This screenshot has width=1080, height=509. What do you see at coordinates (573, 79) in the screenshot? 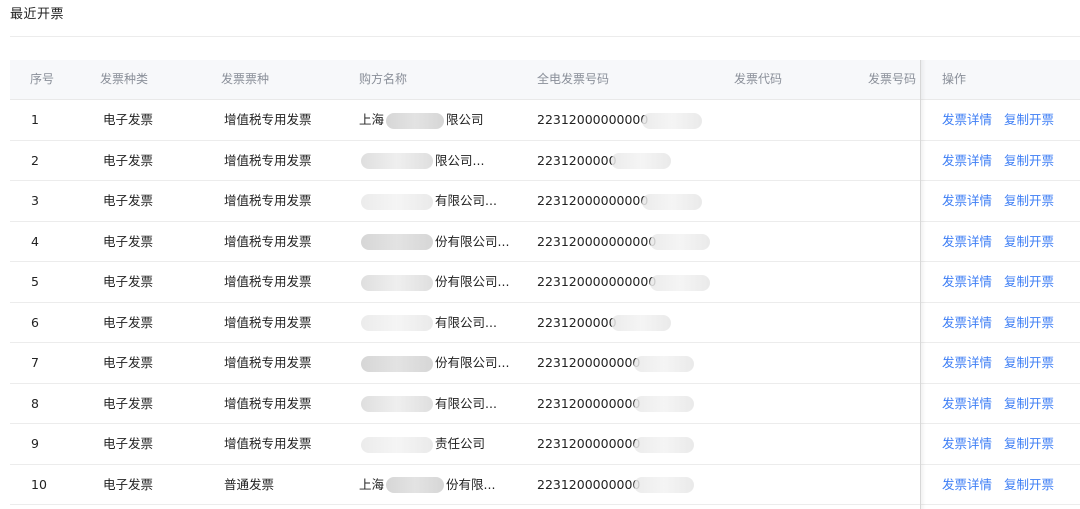
I see `column-header-full-number: 全电发票号码` at bounding box center [573, 79].